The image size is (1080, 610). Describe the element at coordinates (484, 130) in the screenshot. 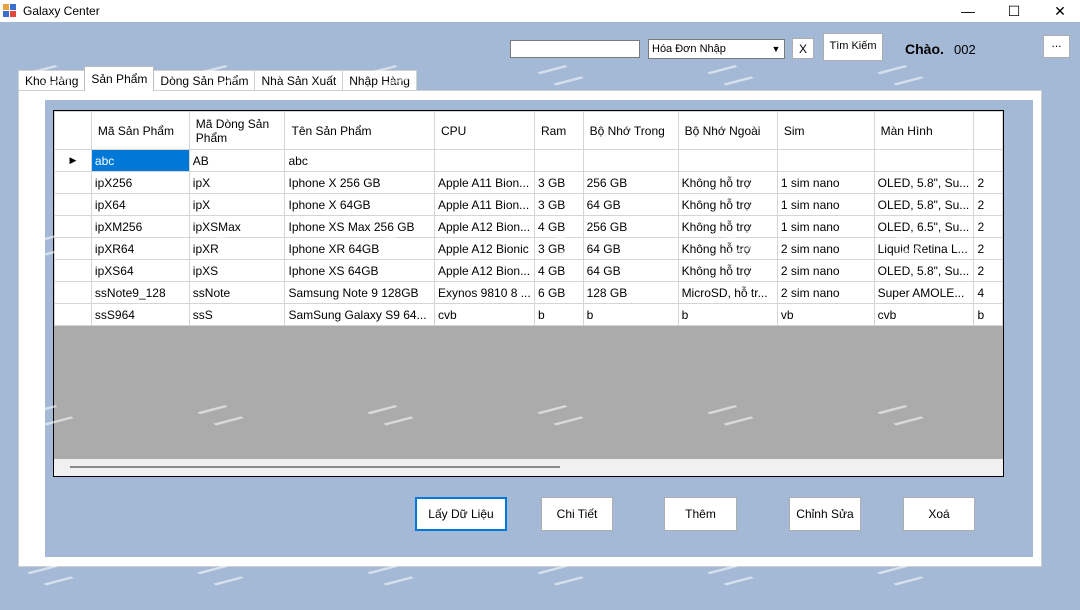

I see `column-header: CPU` at that location.